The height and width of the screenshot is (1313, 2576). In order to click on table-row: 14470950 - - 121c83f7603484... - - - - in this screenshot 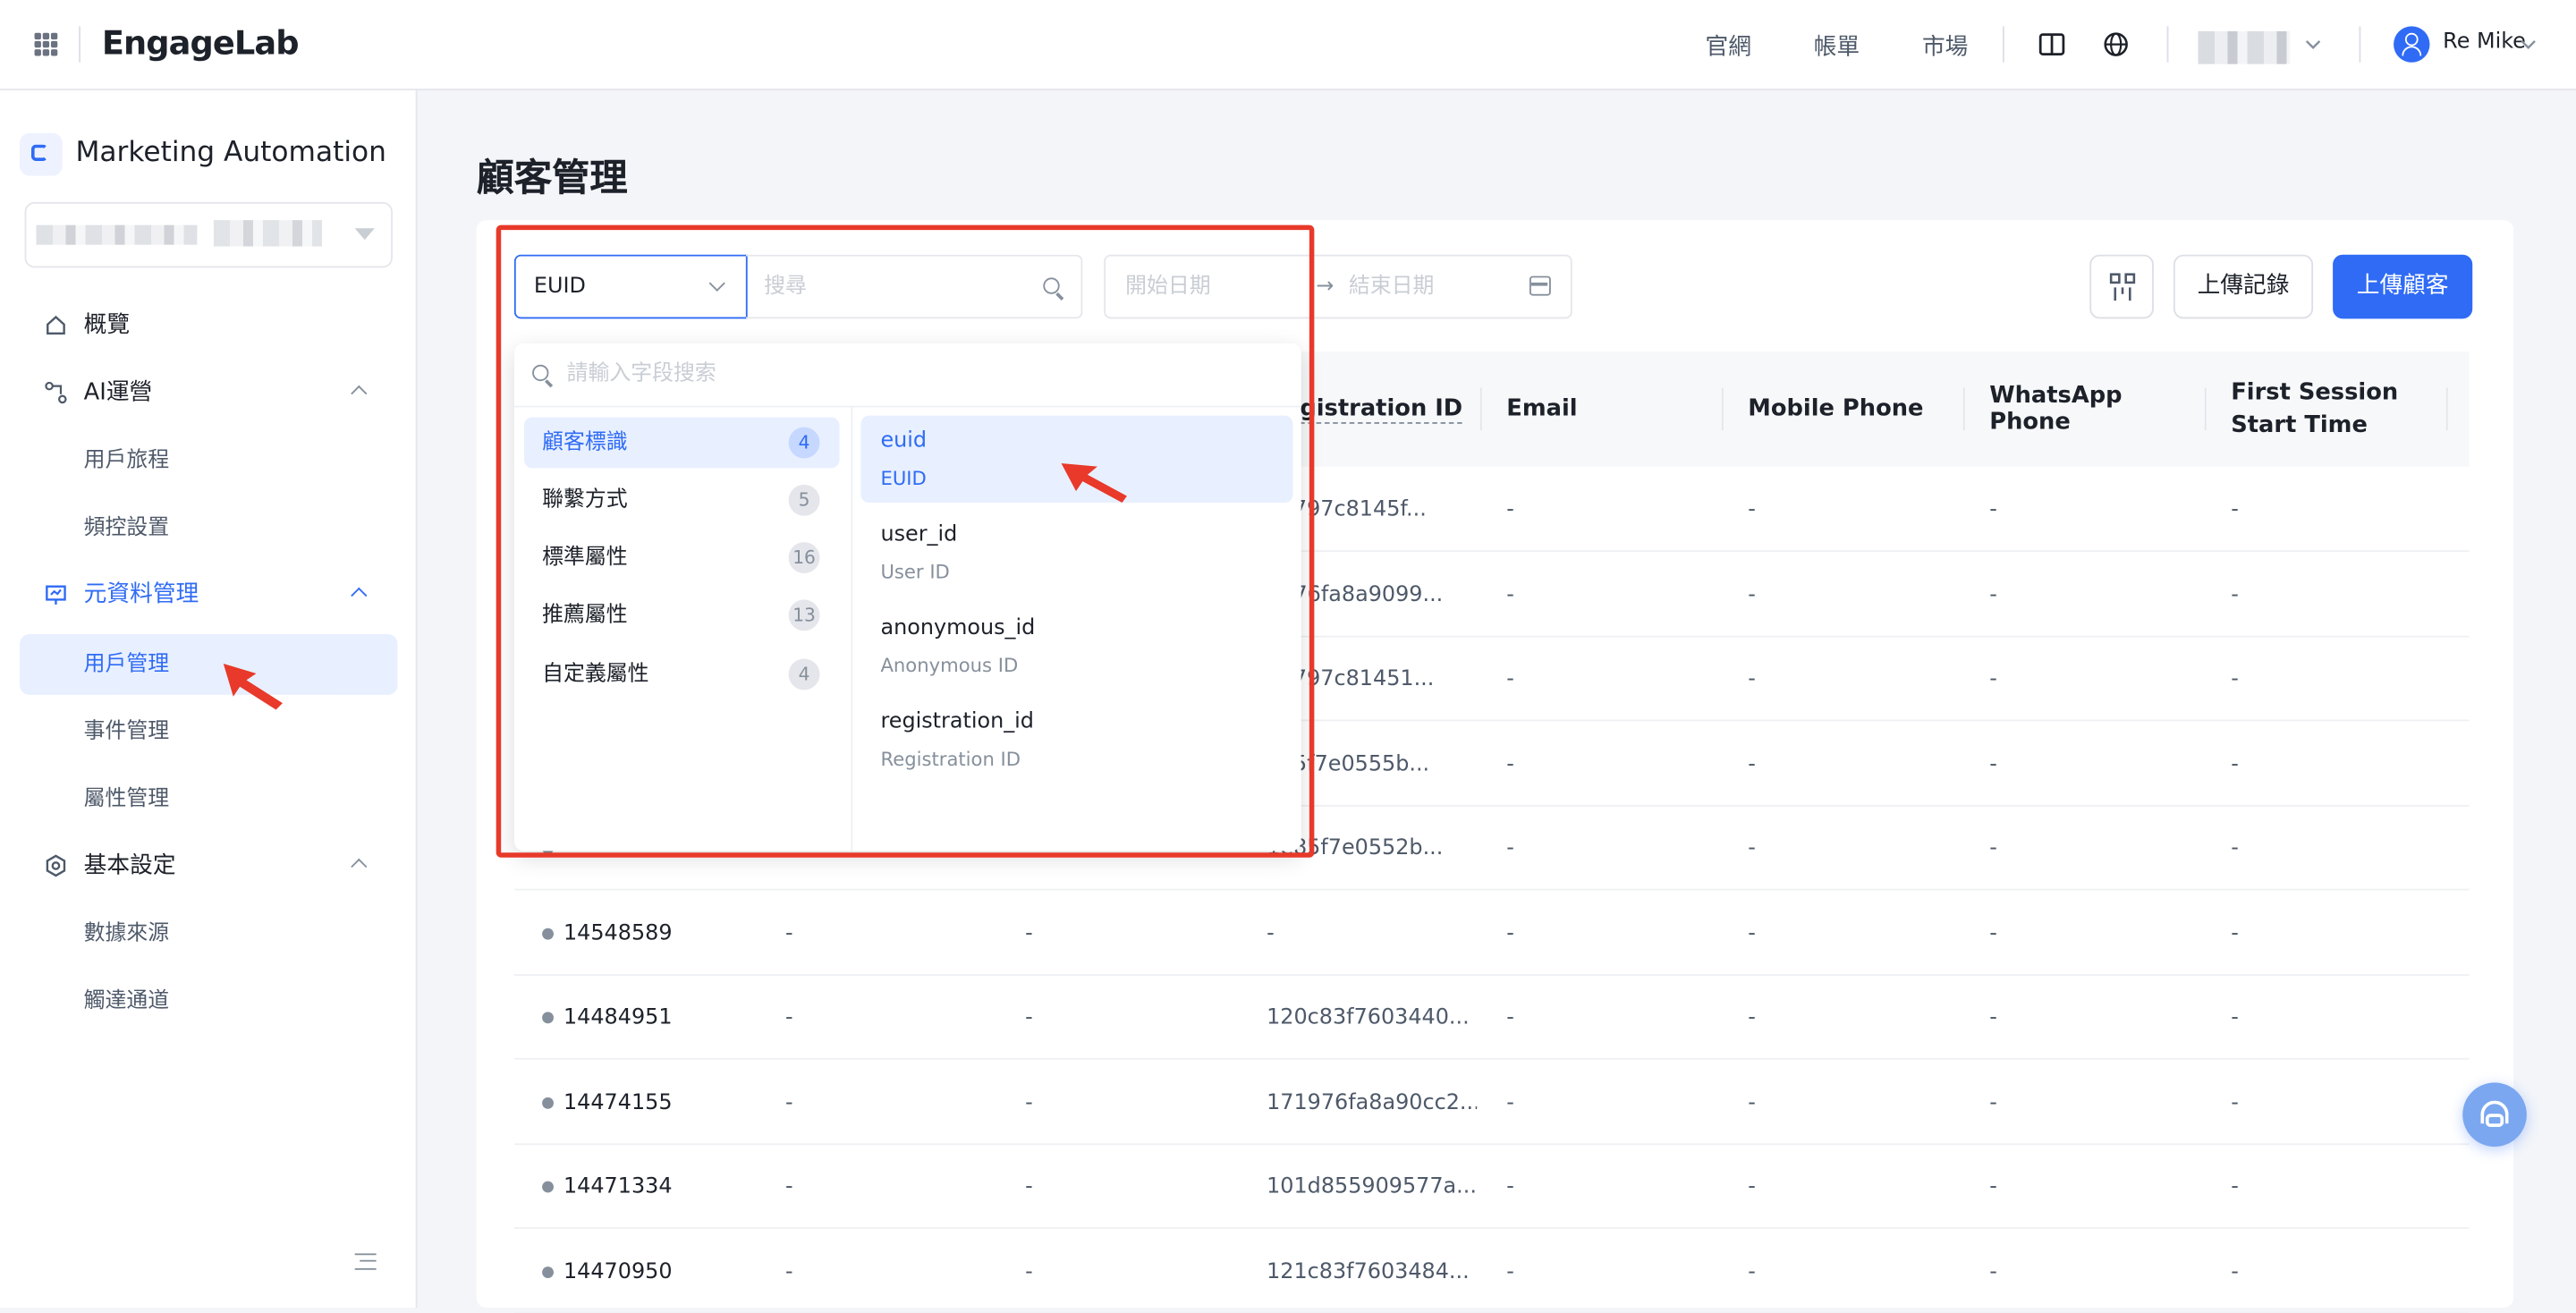, I will do `click(1491, 1271)`.